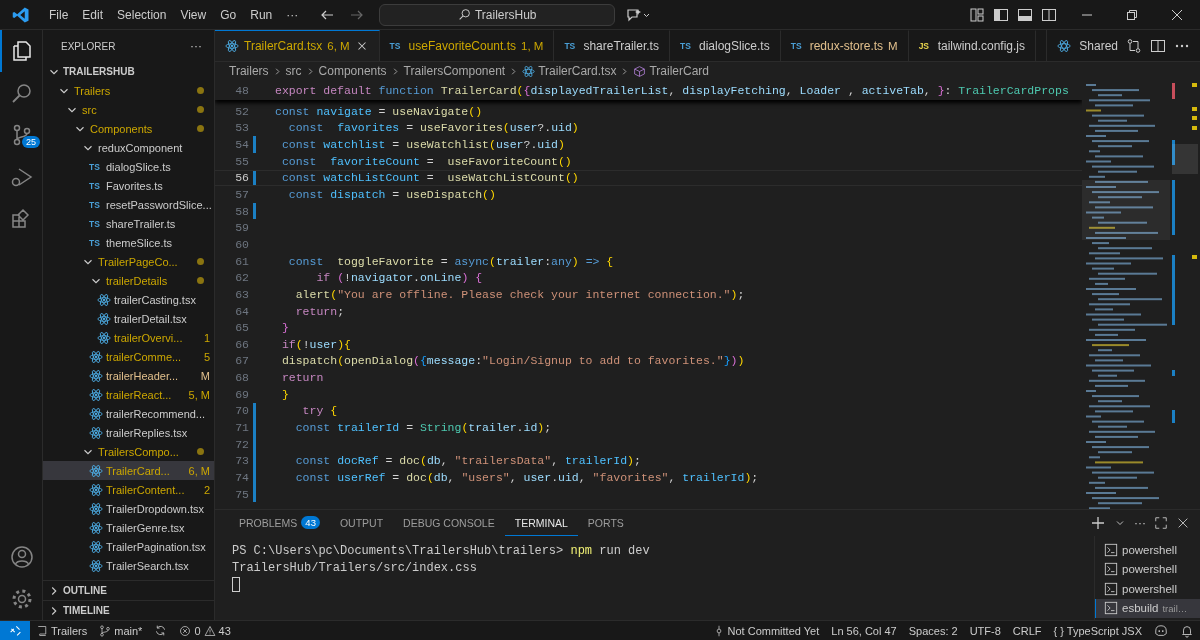  What do you see at coordinates (1097, 630) in the screenshot?
I see `status-item: { } TypeScript JSX` at bounding box center [1097, 630].